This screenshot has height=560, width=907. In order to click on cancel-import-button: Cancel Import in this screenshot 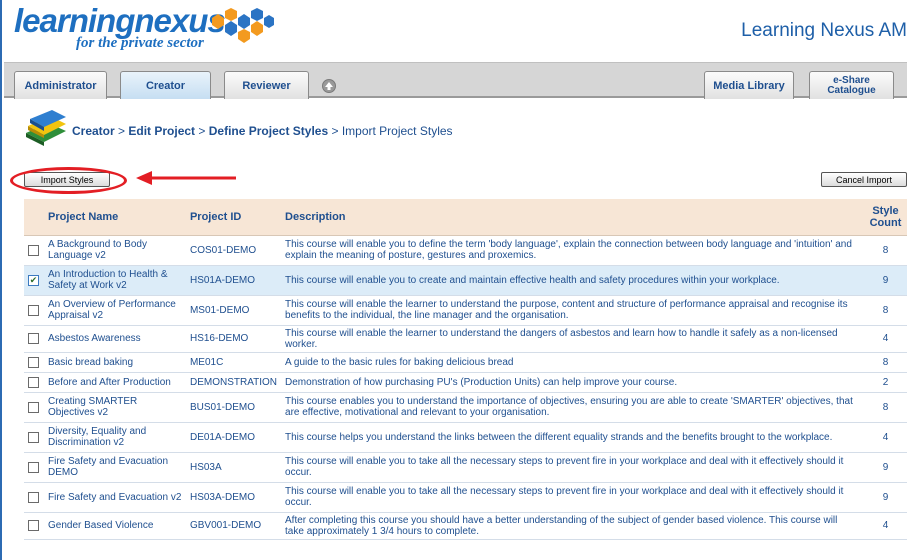, I will do `click(864, 179)`.